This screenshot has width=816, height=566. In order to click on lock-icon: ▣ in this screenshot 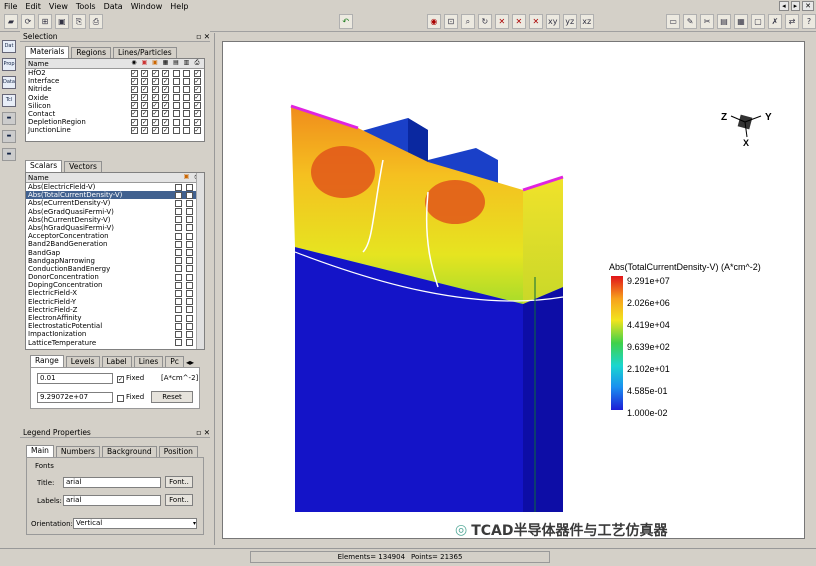, I will do `click(144, 63)`.